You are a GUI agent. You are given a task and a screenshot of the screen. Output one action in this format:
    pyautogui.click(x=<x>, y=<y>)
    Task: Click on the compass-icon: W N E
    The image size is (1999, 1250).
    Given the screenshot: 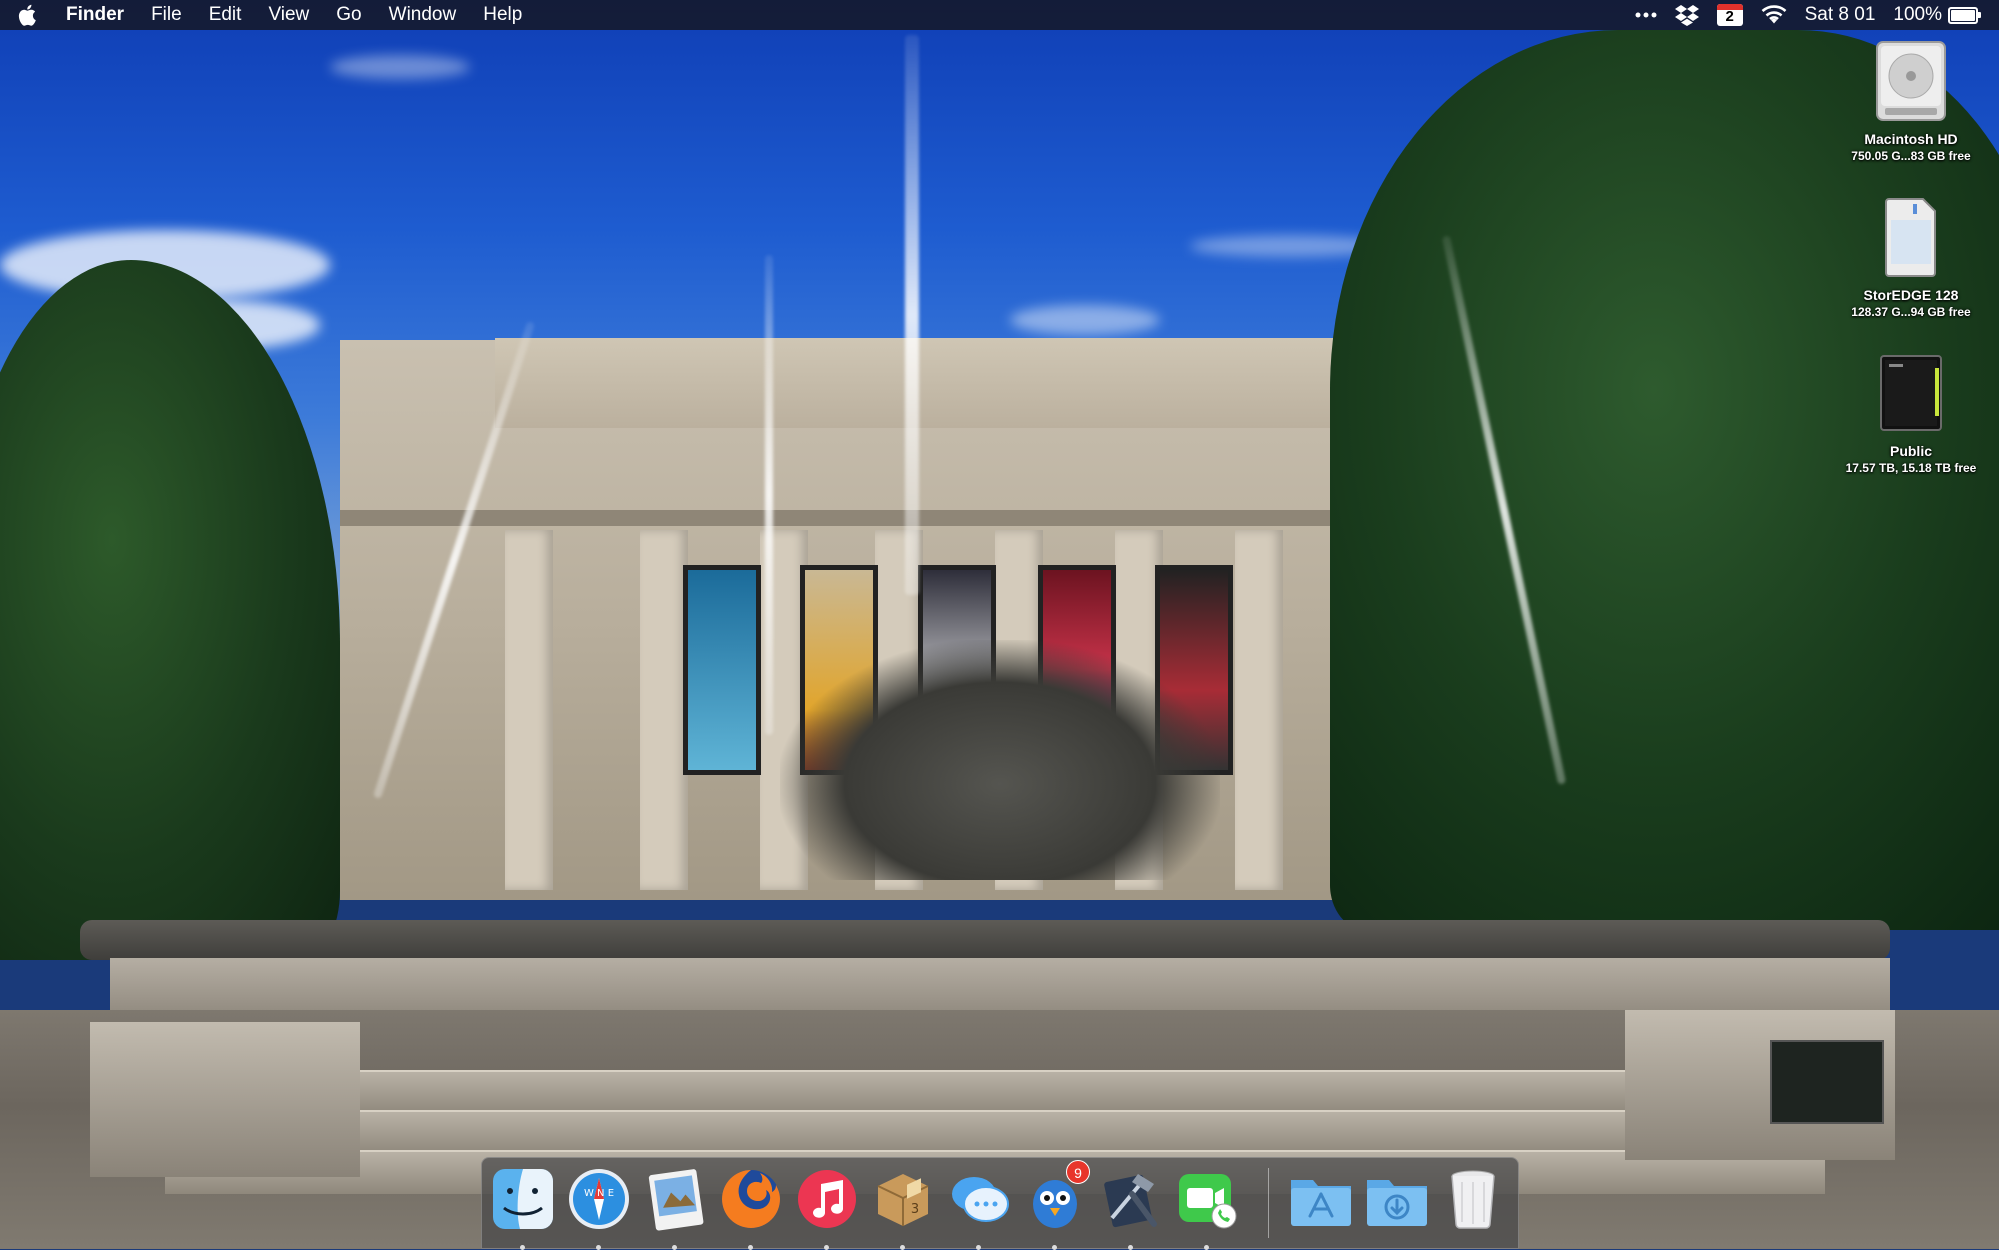 What is the action you would take?
    pyautogui.click(x=599, y=1199)
    